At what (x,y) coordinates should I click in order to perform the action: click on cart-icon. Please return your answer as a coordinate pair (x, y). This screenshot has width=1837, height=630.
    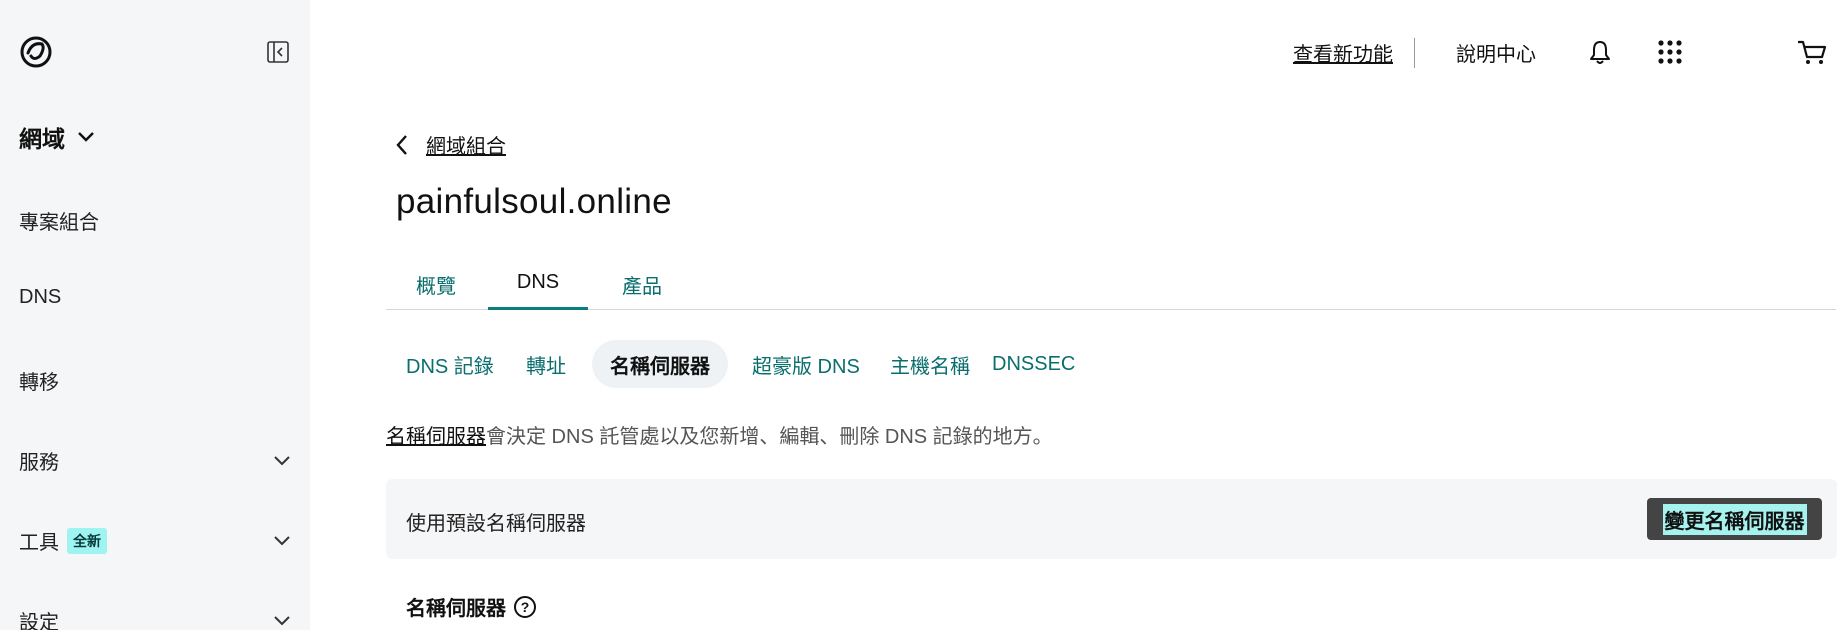
    Looking at the image, I should click on (1812, 52).